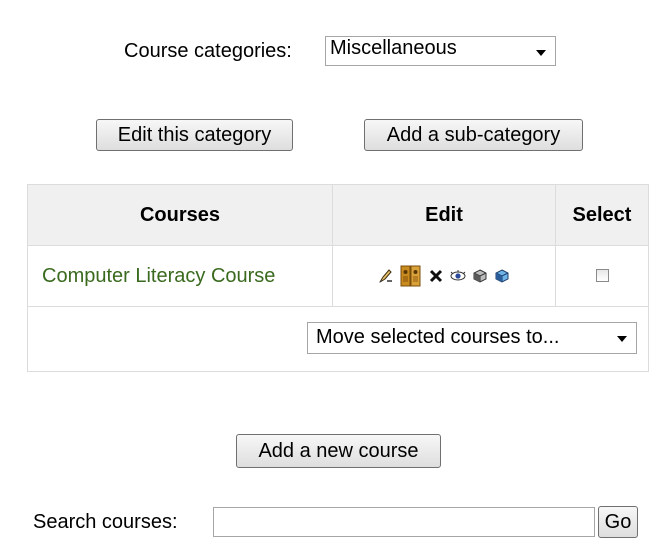 Image resolution: width=660 pixels, height=554 pixels. Describe the element at coordinates (458, 276) in the screenshot. I see `hide-icon` at that location.